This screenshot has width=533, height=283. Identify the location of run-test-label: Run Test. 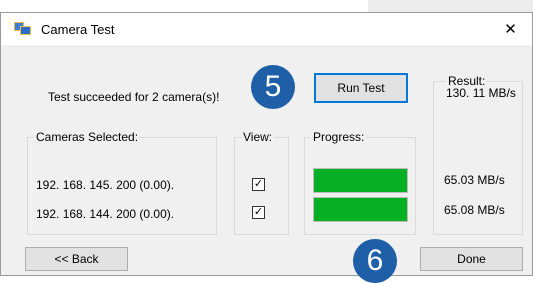
(361, 88).